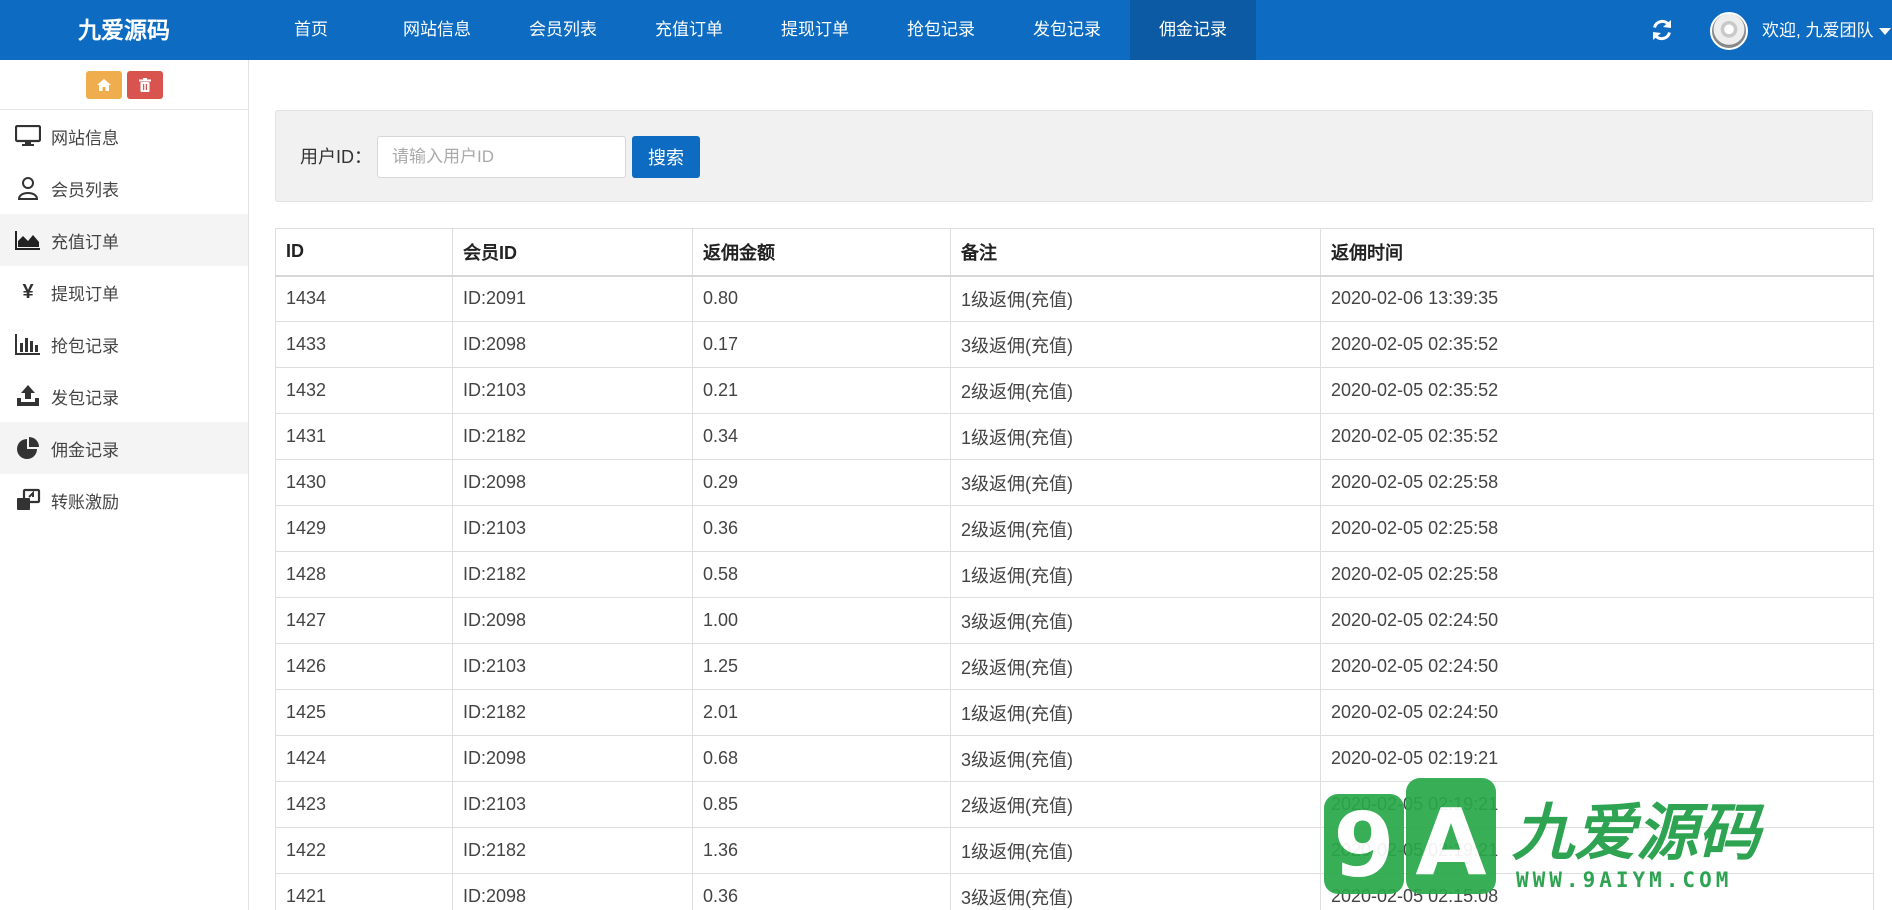 The height and width of the screenshot is (910, 1892). I want to click on cell-amount: 1.00, so click(821, 620).